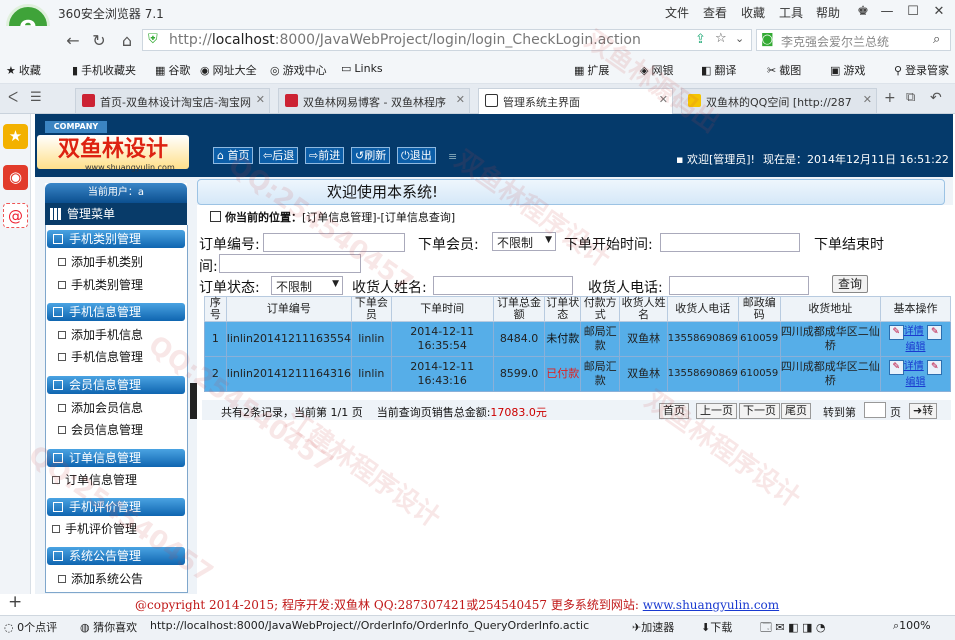  I want to click on next-page-button: 下一页, so click(759, 411).